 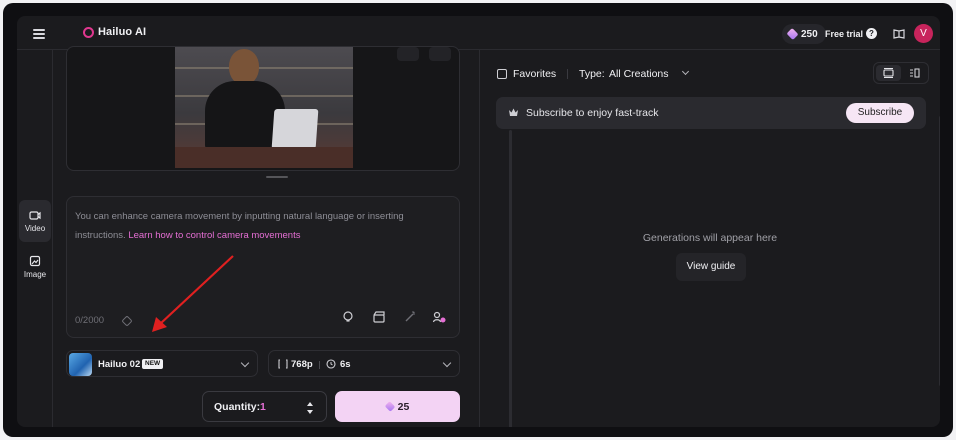 I want to click on list-view-icon, so click(x=888, y=73).